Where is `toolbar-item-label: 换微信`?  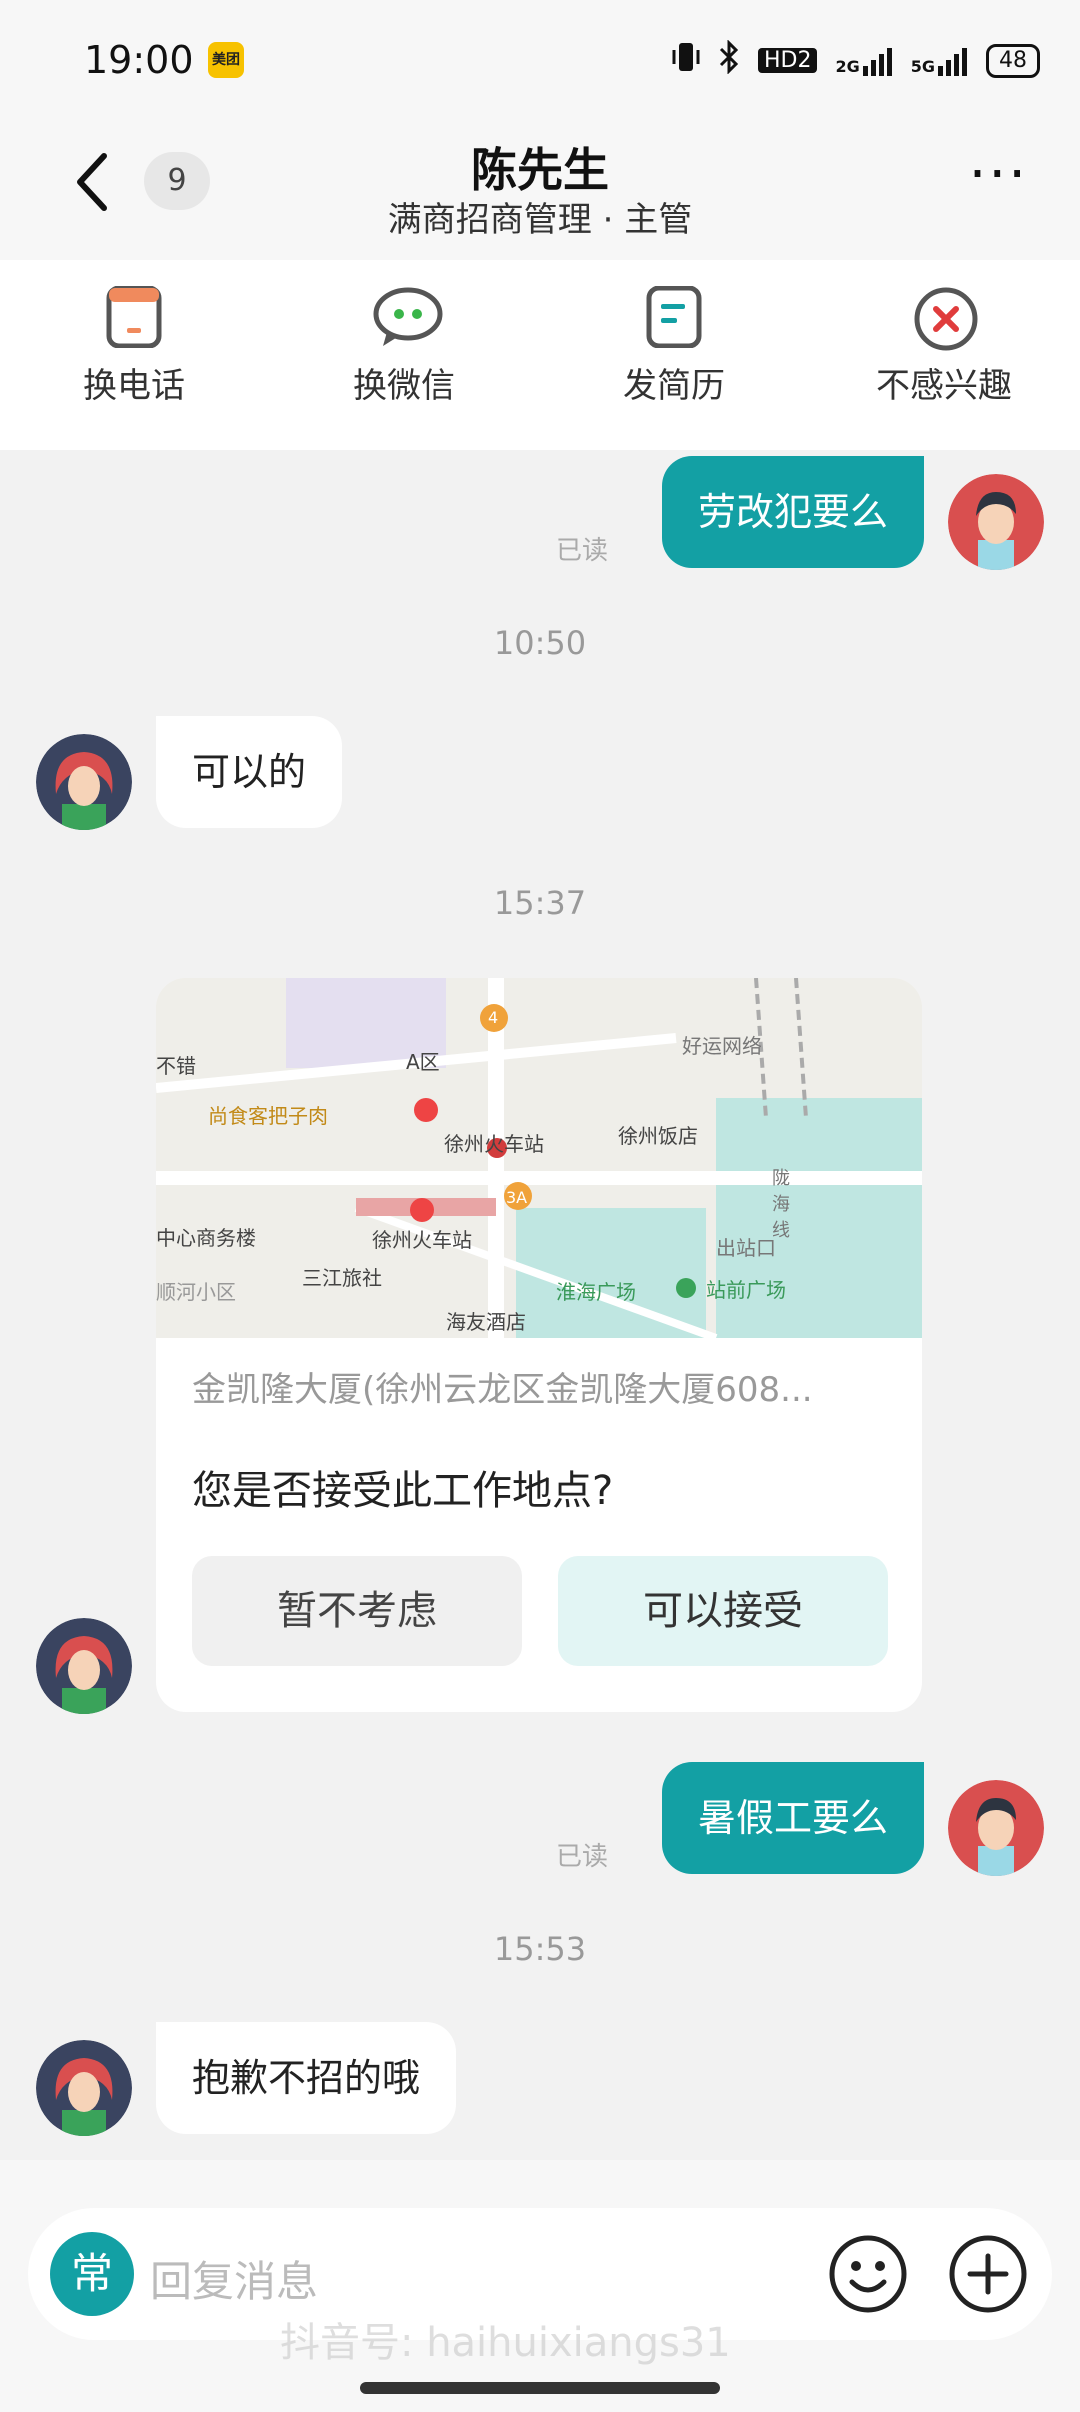
toolbar-item-label: 换微信 is located at coordinates (404, 386).